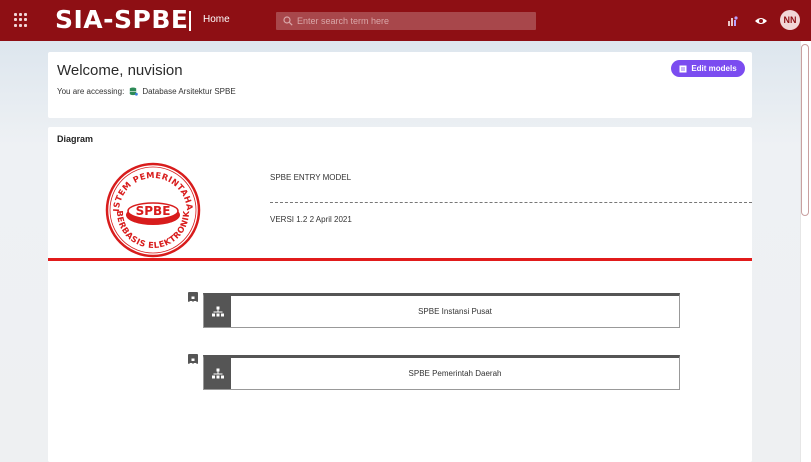  I want to click on red-divider-line, so click(400, 259).